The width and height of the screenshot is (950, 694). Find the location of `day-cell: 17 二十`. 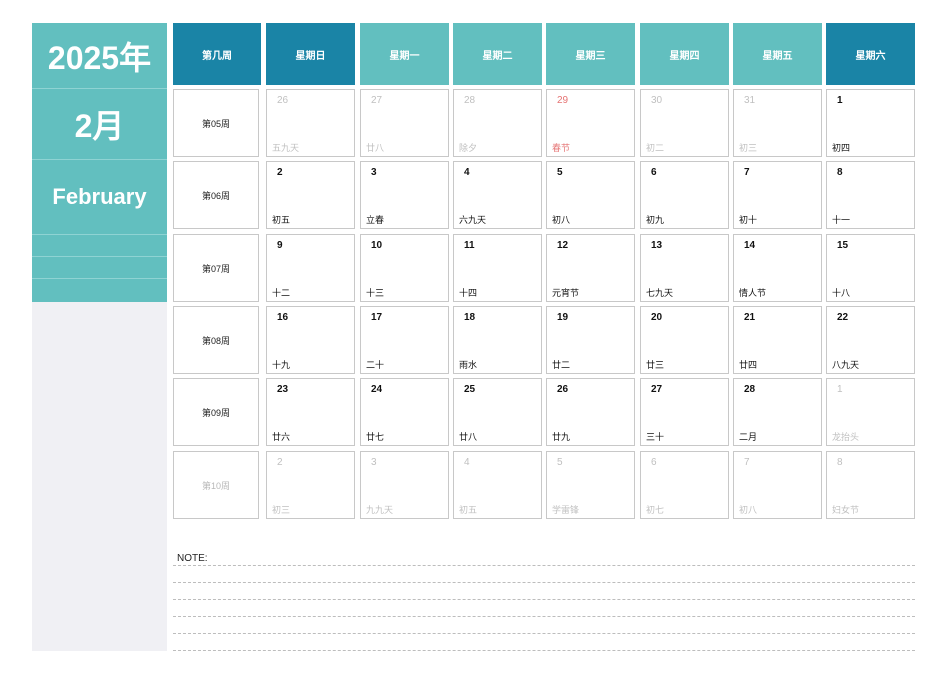

day-cell: 17 二十 is located at coordinates (404, 340).